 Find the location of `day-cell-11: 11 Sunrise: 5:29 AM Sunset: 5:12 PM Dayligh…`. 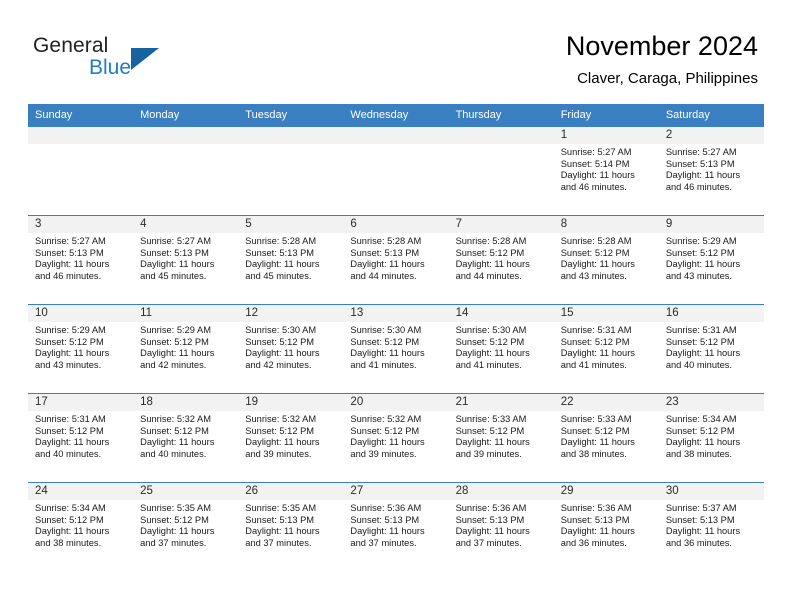

day-cell-11: 11 Sunrise: 5:29 AM Sunset: 5:12 PM Dayligh… is located at coordinates (186, 348).